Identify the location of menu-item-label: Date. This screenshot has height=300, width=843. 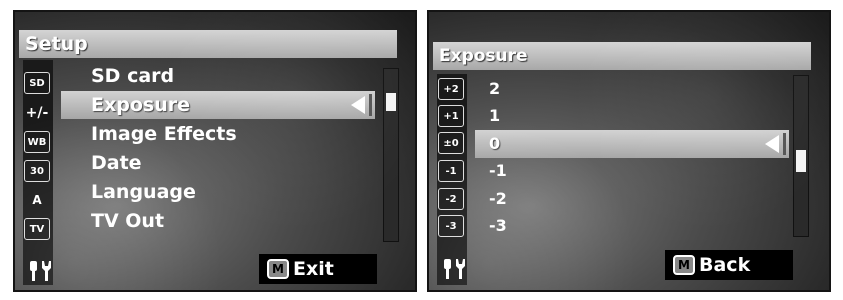
(116, 163).